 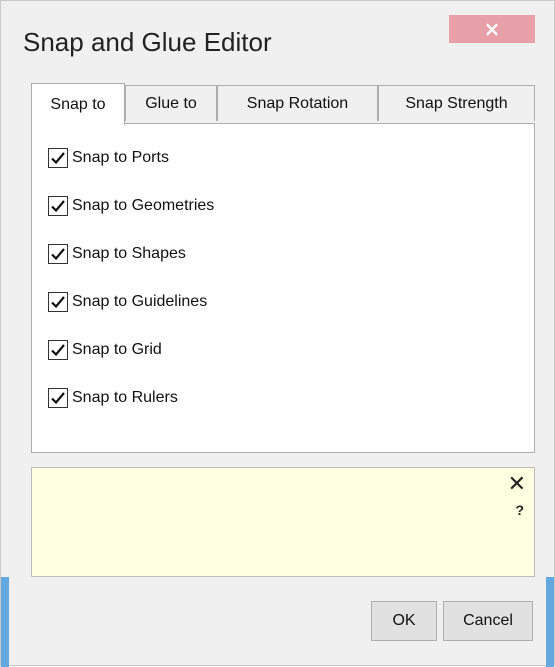 What do you see at coordinates (404, 621) in the screenshot?
I see `ok-button: OK` at bounding box center [404, 621].